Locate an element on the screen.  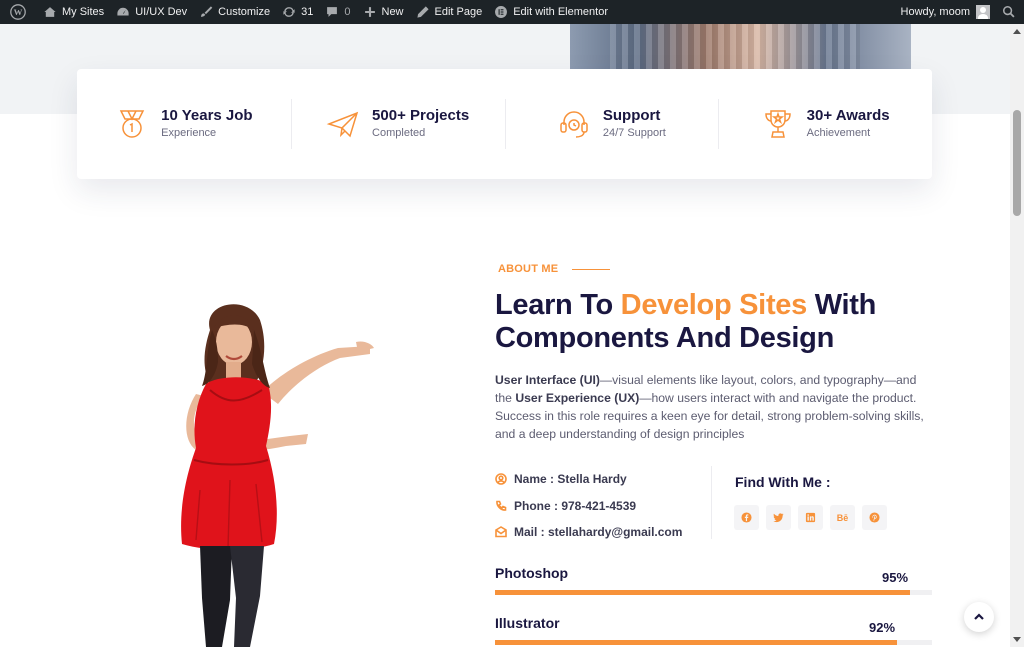
my-sites-label: My Sites is located at coordinates (83, 12).